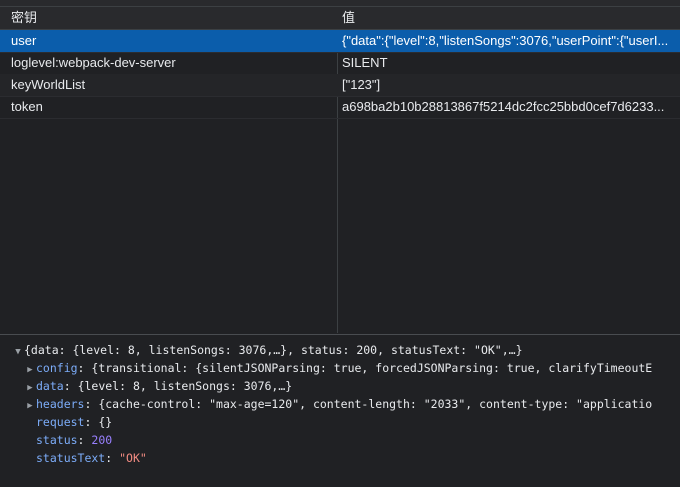  I want to click on table-header: 密钥 值, so click(340, 18).